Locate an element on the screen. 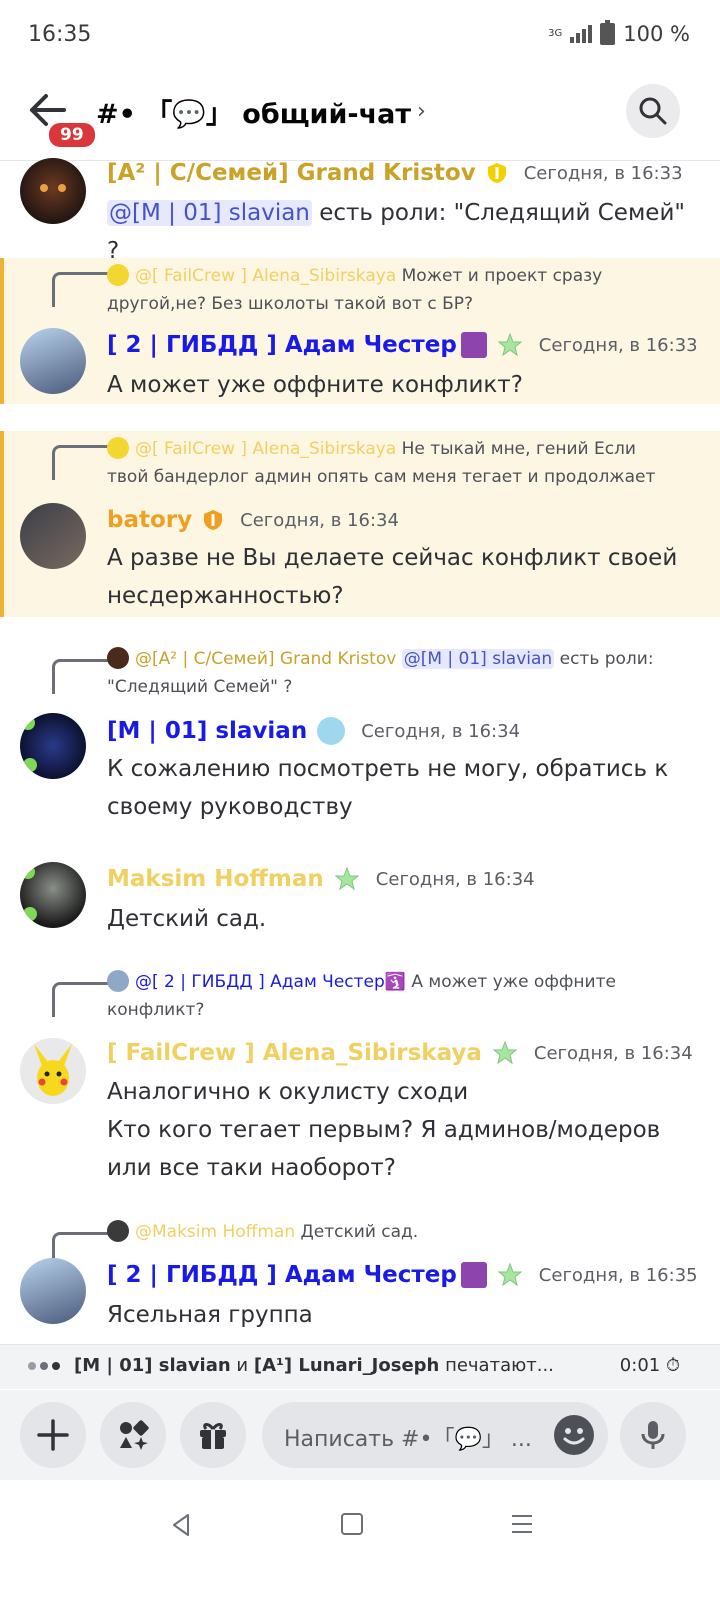 Image resolution: width=720 pixels, height=1600 pixels. reply-author: @[A² | С/Семей] Grand Kristov is located at coordinates (266, 659).